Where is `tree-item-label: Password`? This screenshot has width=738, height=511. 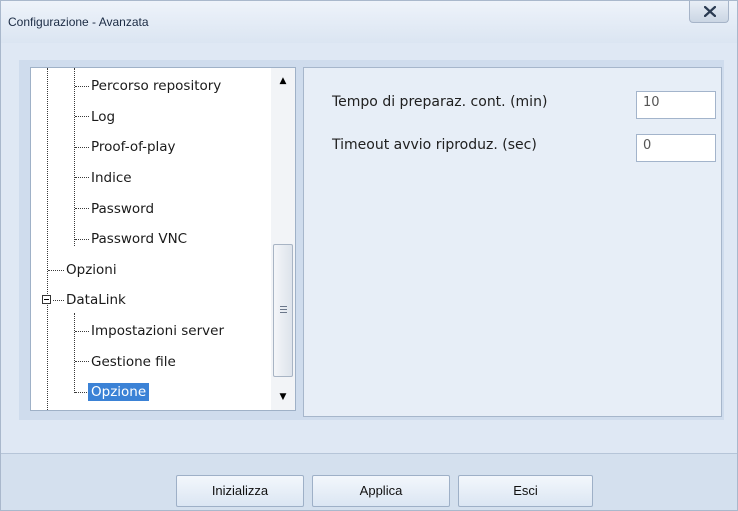 tree-item-label: Password is located at coordinates (123, 209).